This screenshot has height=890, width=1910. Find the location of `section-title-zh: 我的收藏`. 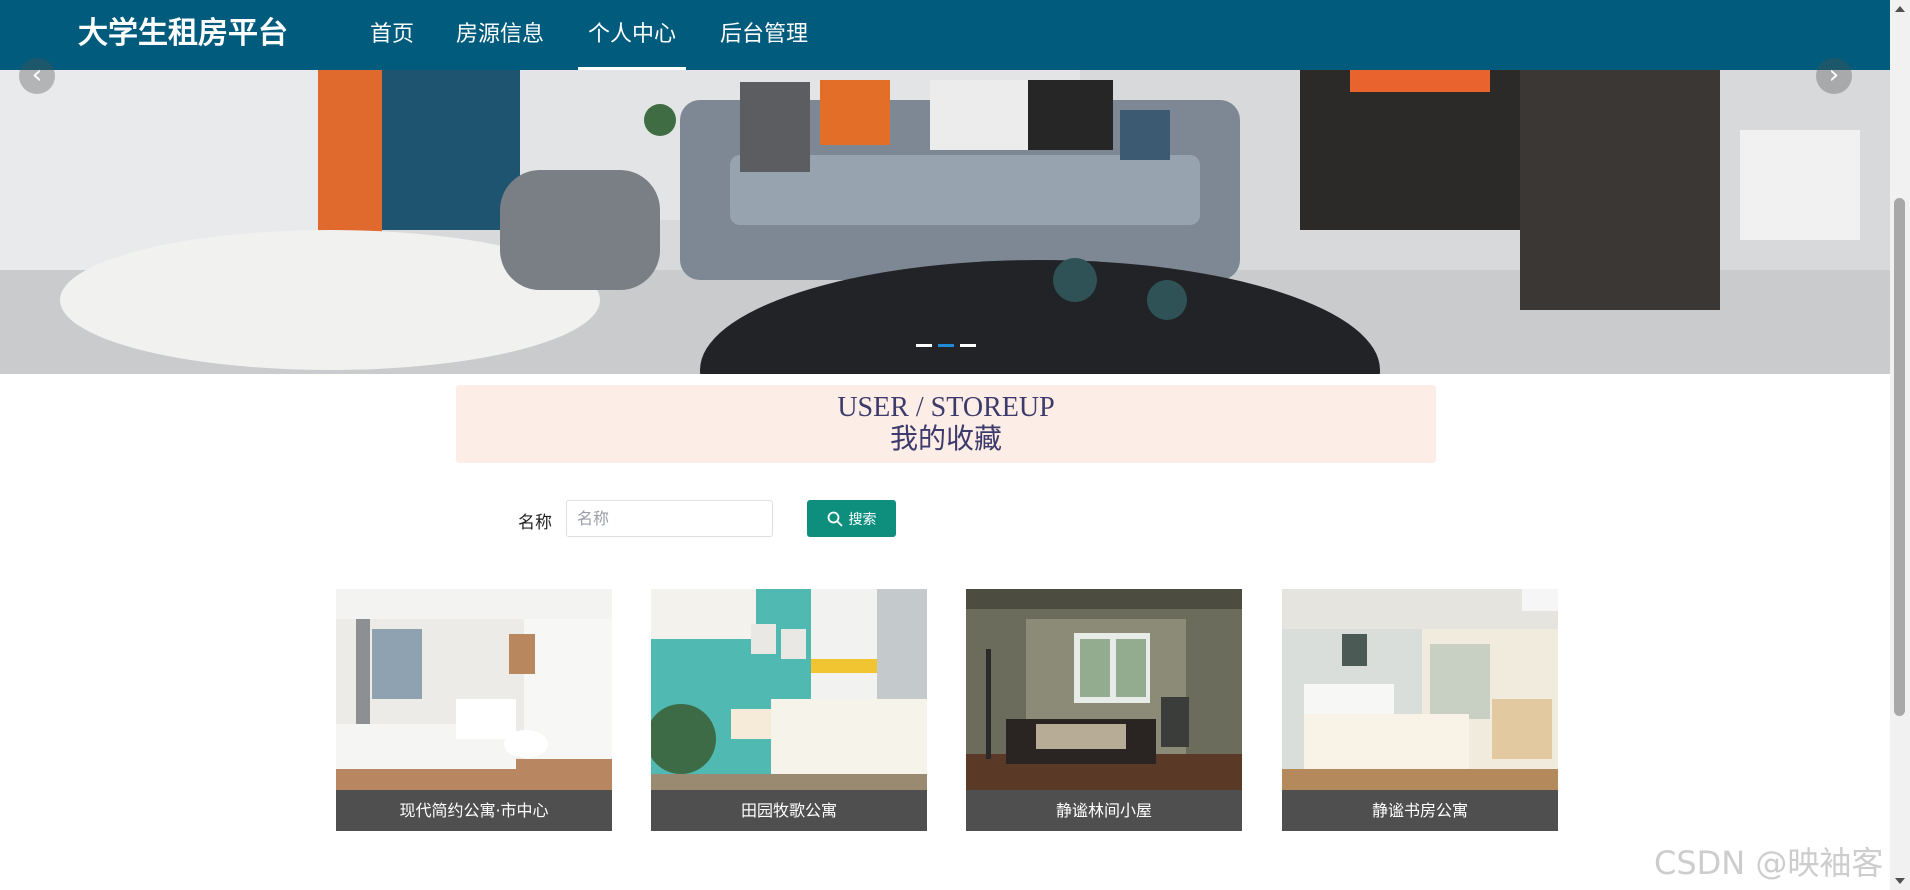

section-title-zh: 我的收藏 is located at coordinates (945, 439).